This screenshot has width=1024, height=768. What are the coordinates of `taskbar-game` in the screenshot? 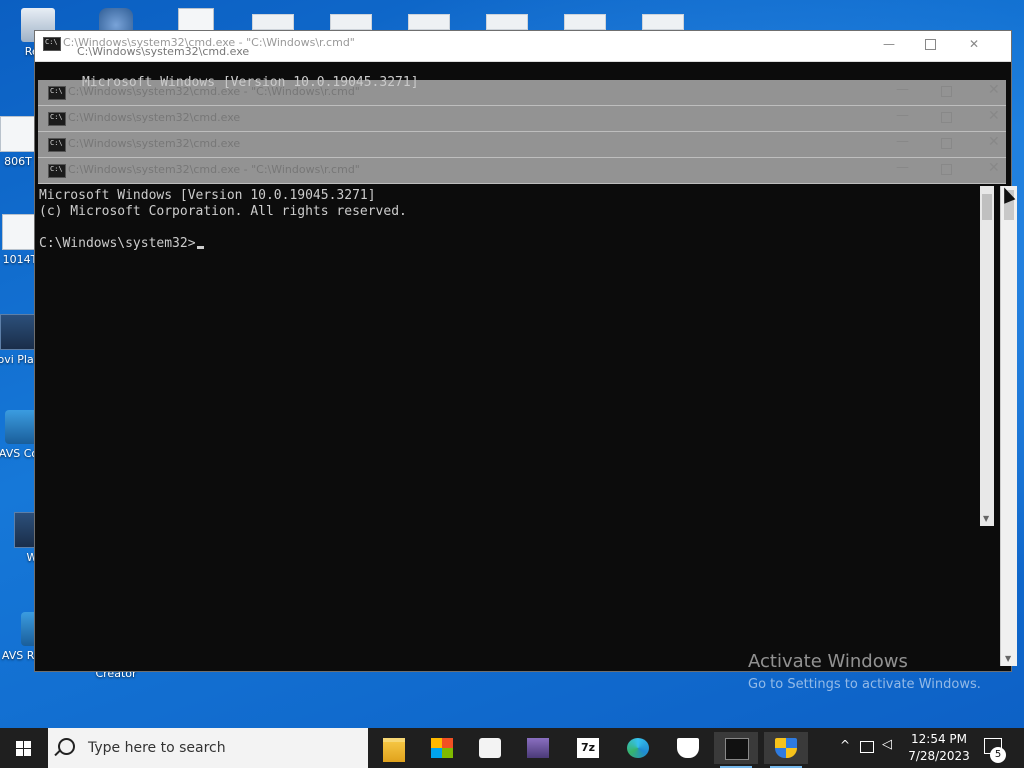 It's located at (490, 748).